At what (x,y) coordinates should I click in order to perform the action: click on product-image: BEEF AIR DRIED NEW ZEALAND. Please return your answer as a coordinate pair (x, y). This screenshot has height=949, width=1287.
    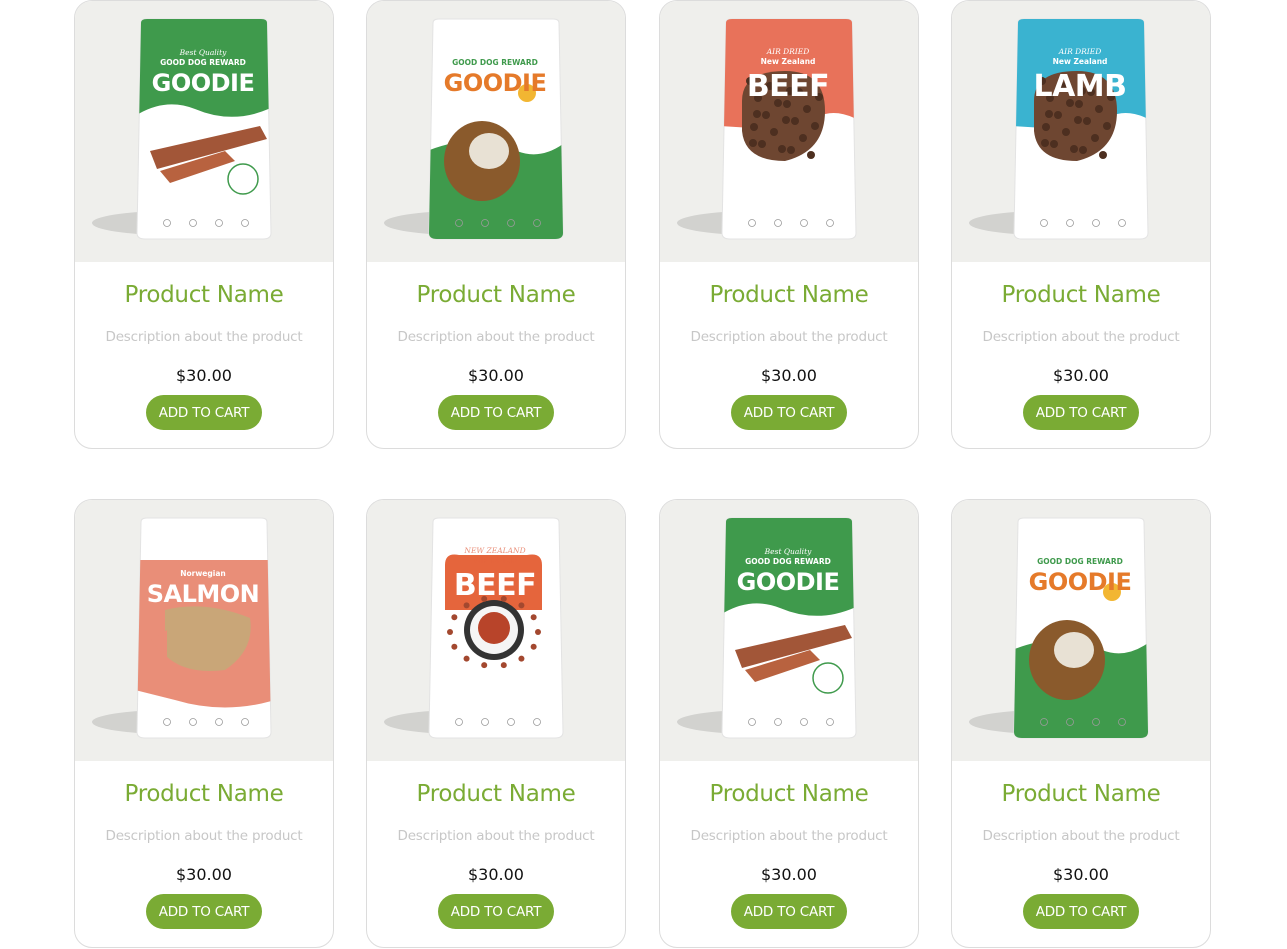
    Looking at the image, I should click on (496, 630).